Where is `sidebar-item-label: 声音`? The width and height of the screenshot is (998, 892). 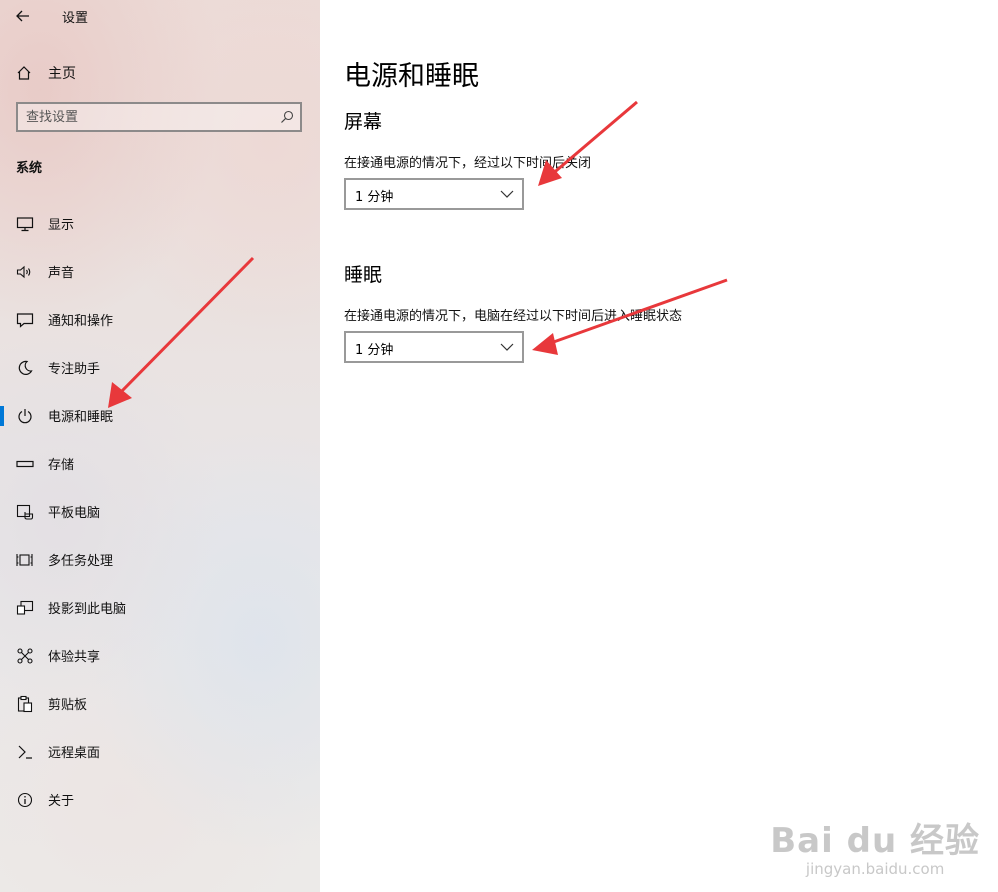
sidebar-item-label: 声音 is located at coordinates (61, 273).